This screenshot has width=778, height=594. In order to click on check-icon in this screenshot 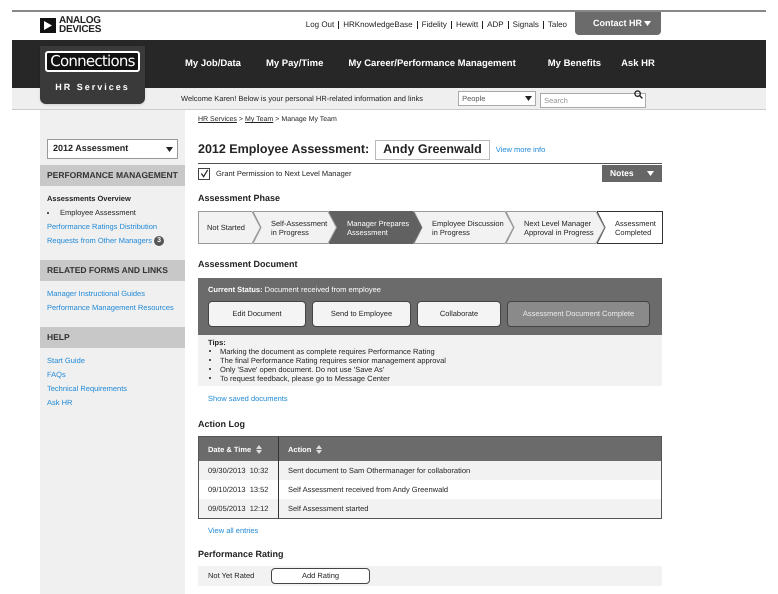, I will do `click(204, 173)`.